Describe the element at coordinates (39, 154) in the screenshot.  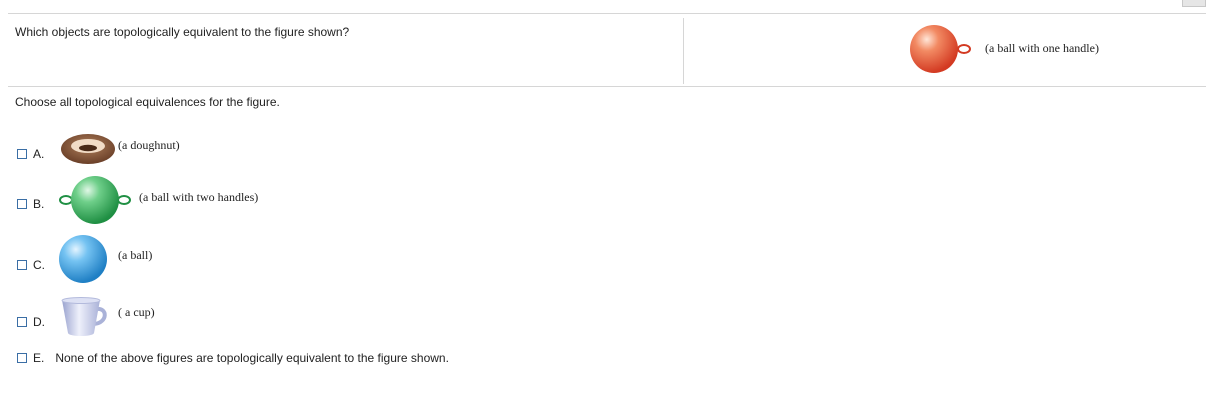
I see `option-a-letter: A.` at that location.